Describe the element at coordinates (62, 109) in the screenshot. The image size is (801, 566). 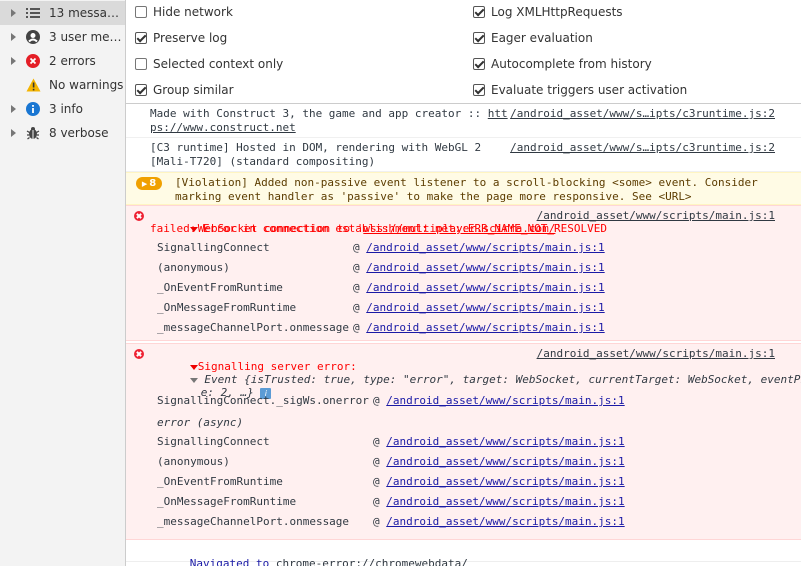
I see `sidebar-item-info: 3 info` at that location.